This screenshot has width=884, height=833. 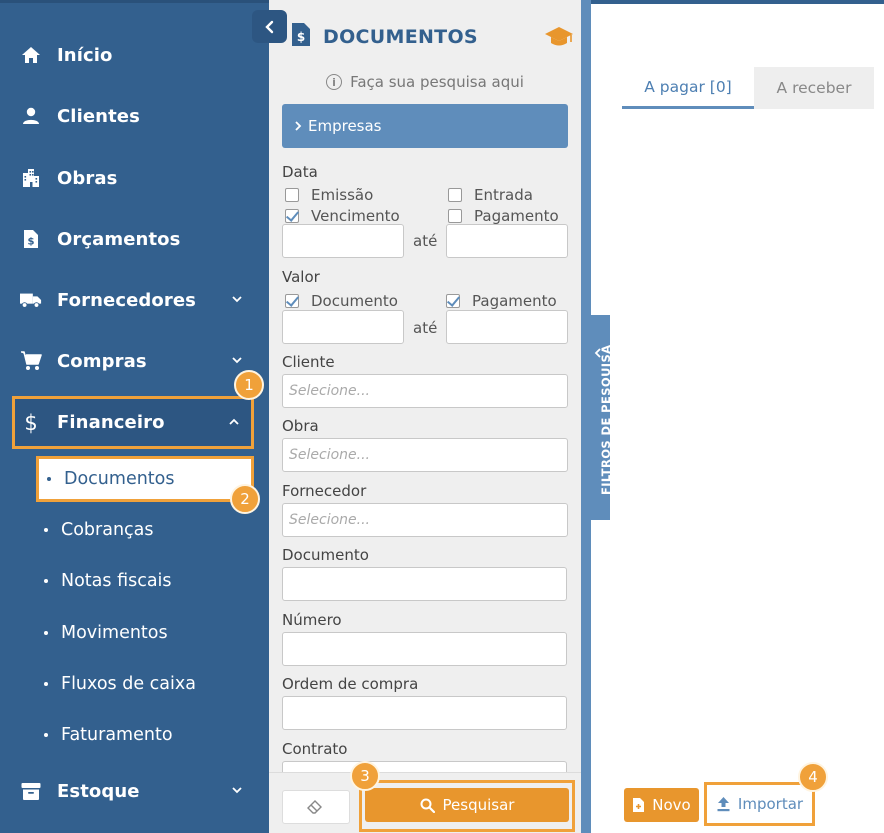 I want to click on import-button-label: Importar, so click(x=770, y=804).